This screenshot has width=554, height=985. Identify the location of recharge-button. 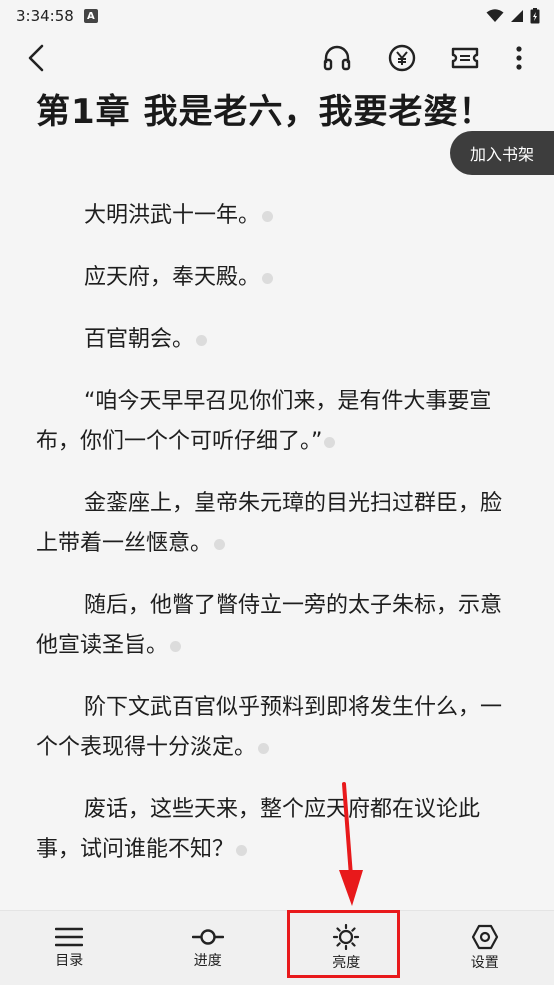
(402, 58).